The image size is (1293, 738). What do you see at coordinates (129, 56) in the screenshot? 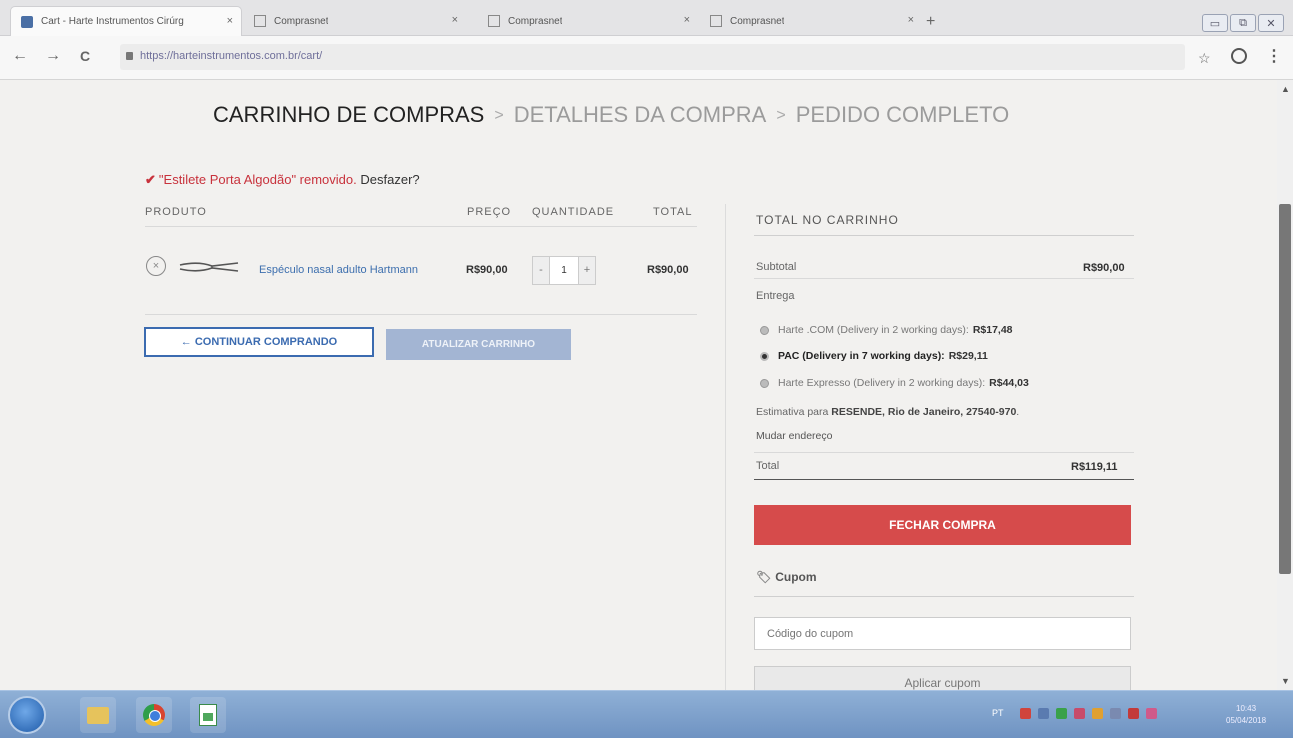
I see `lock-icon` at bounding box center [129, 56].